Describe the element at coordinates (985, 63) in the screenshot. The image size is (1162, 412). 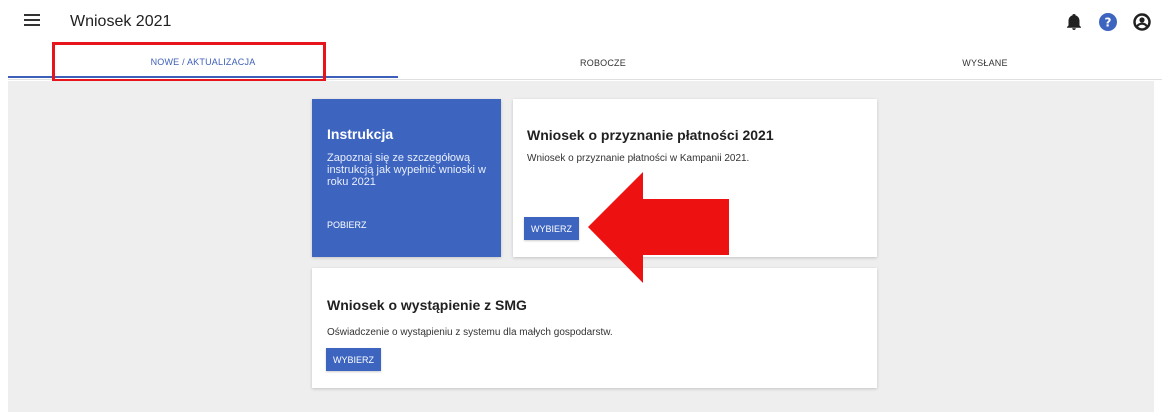
I see `tab-sent: WYSŁANE` at that location.